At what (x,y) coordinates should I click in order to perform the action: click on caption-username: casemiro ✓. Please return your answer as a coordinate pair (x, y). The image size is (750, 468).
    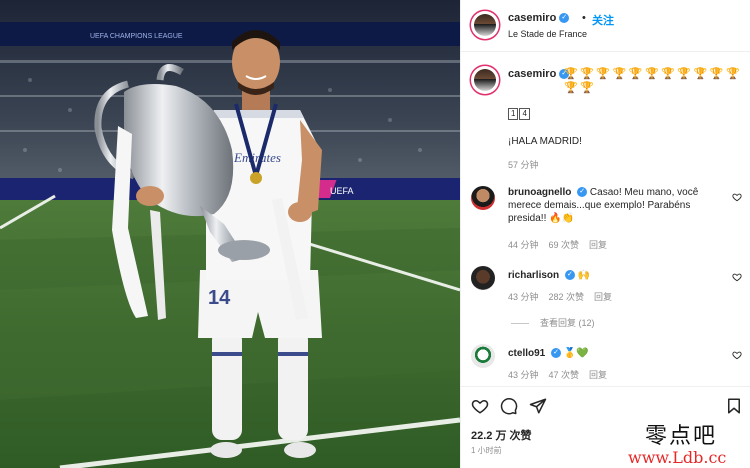
    Looking at the image, I should click on (539, 74).